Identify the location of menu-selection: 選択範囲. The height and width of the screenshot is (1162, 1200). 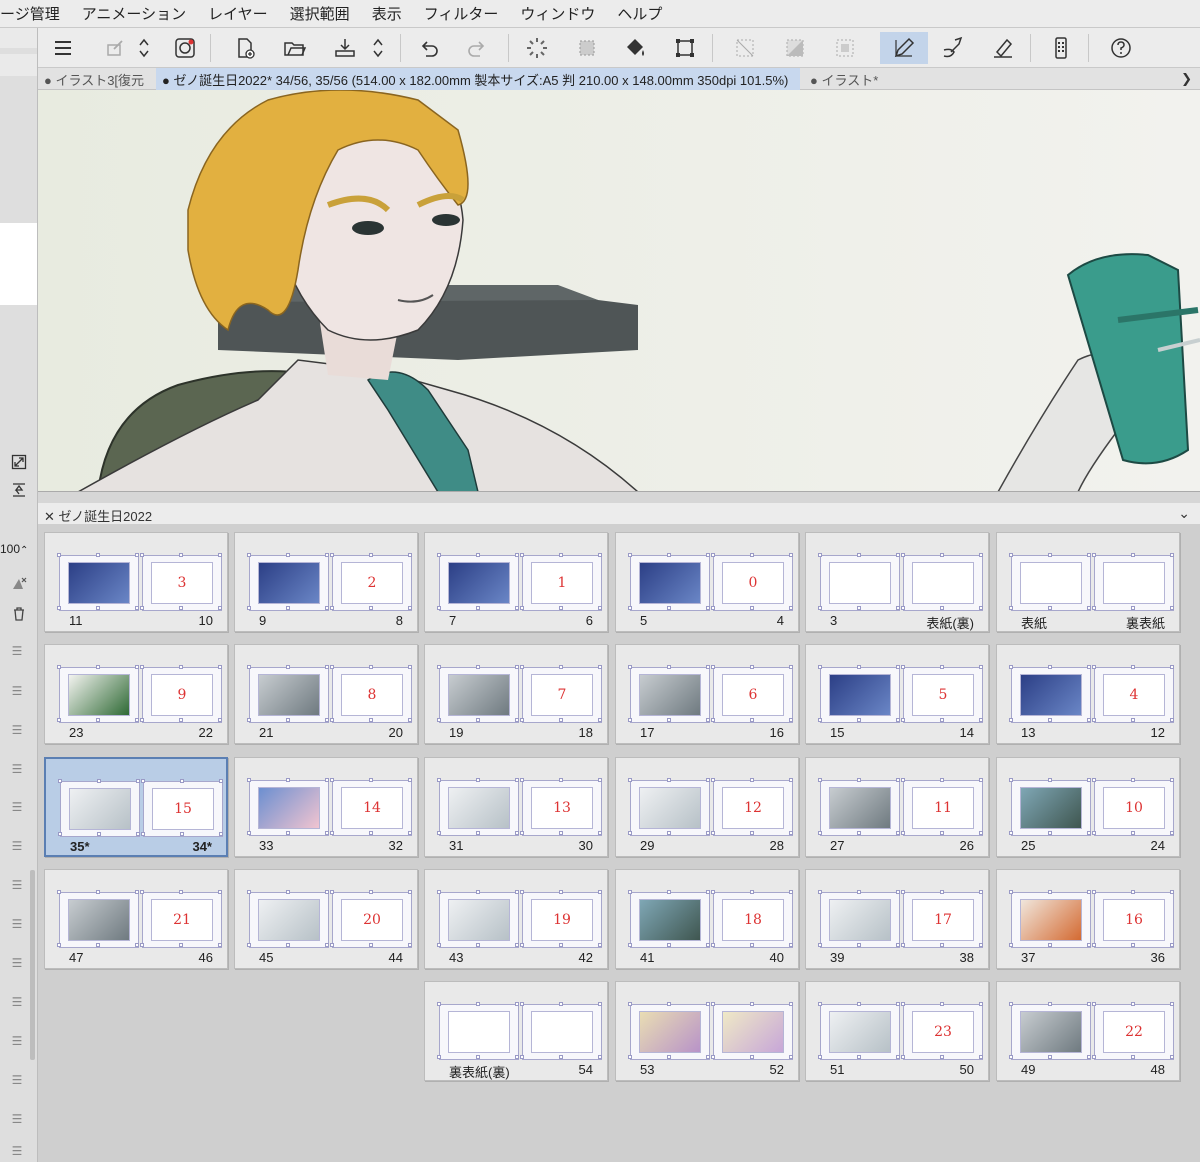
(320, 13).